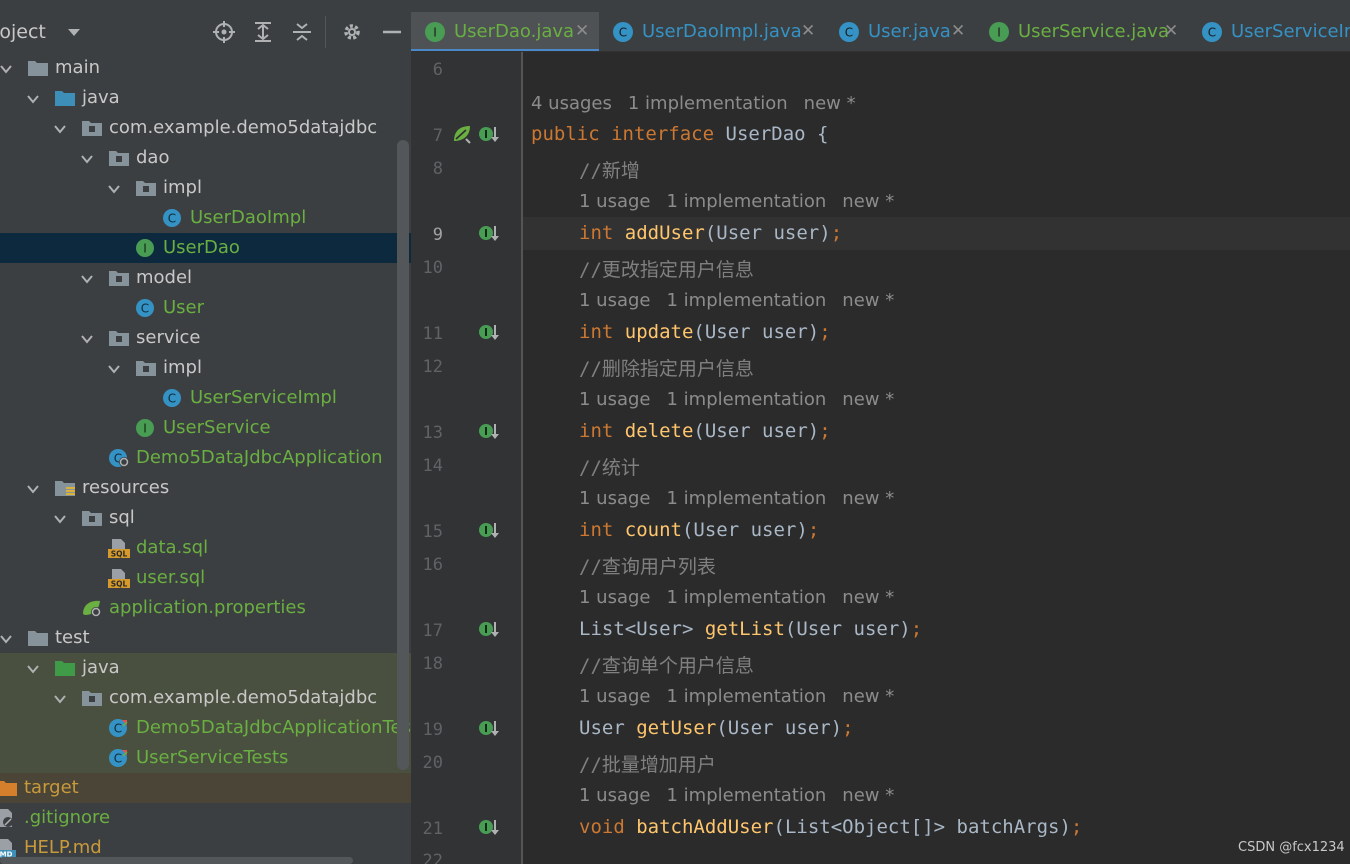  What do you see at coordinates (145, 249) in the screenshot?
I see `svg-text: I` at bounding box center [145, 249].